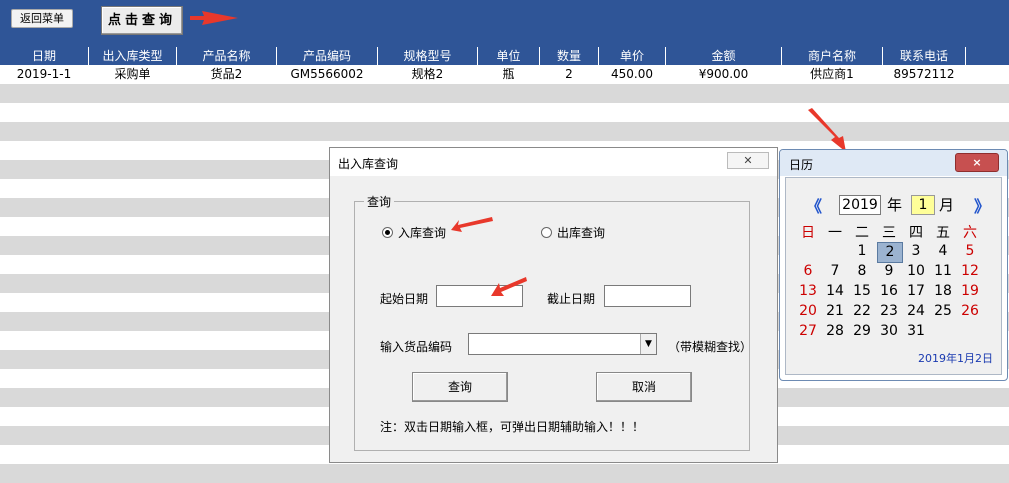  What do you see at coordinates (546, 232) in the screenshot?
I see `radio-unchecked-icon` at bounding box center [546, 232].